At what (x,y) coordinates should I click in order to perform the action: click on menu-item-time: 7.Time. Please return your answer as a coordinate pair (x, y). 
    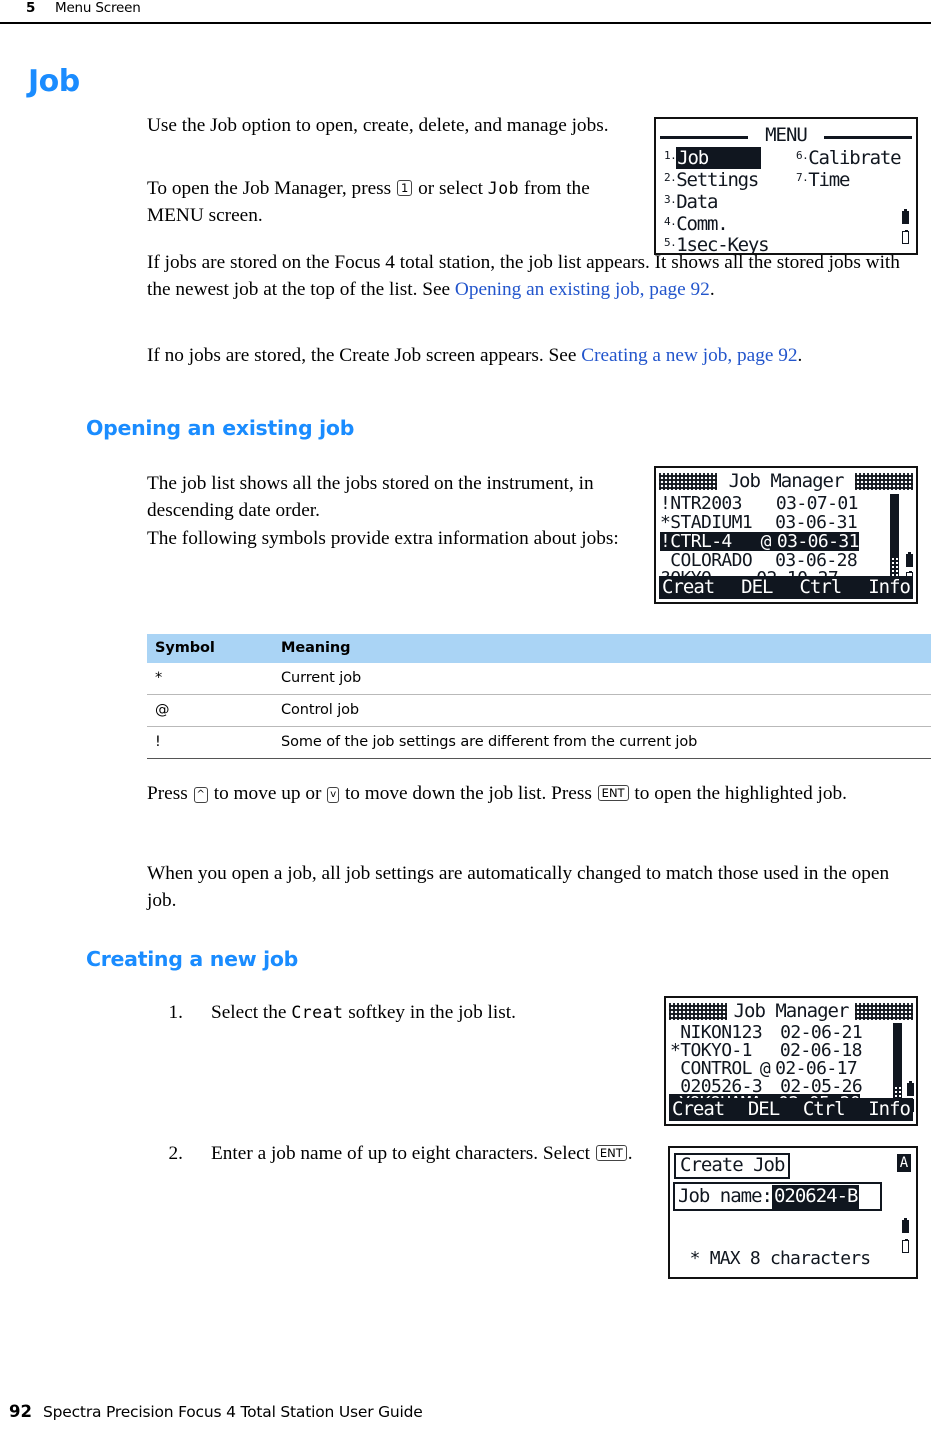
    Looking at the image, I should click on (823, 179).